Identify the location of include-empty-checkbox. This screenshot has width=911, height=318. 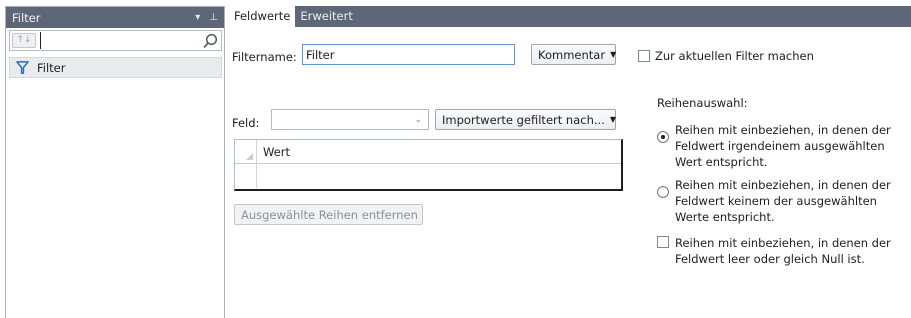
(663, 242).